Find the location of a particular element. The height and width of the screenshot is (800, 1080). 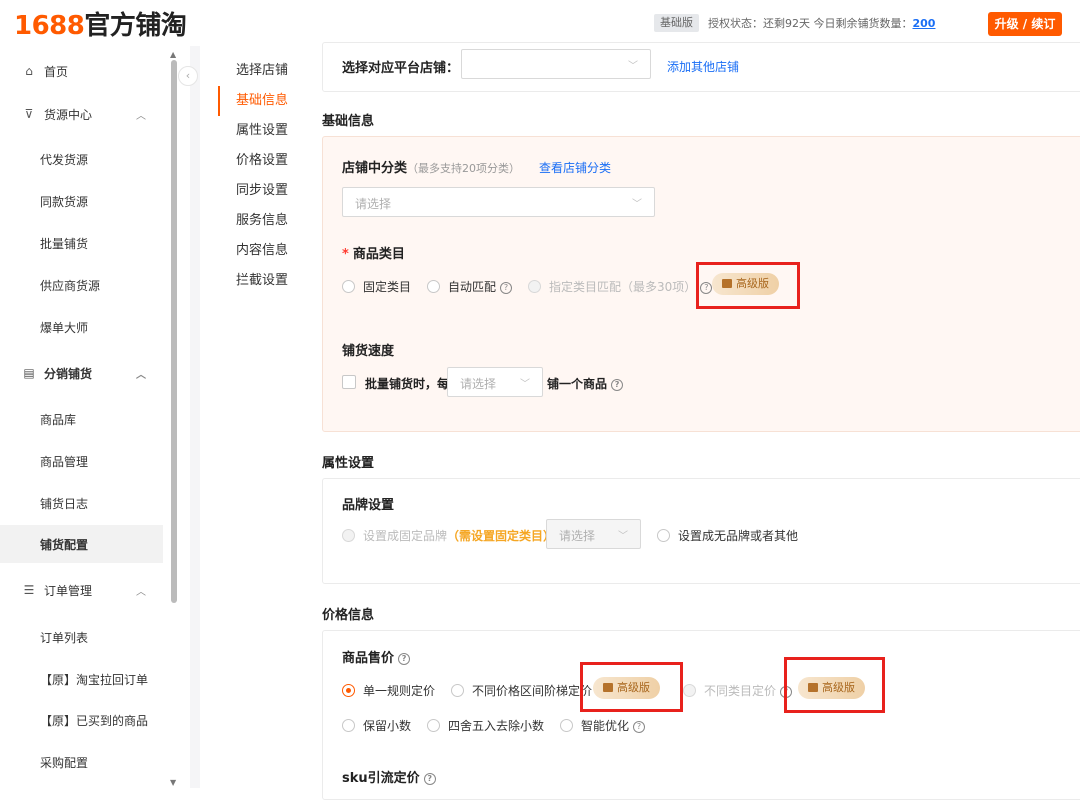

anchor-attribute-settings: 属性设置 is located at coordinates (264, 131).